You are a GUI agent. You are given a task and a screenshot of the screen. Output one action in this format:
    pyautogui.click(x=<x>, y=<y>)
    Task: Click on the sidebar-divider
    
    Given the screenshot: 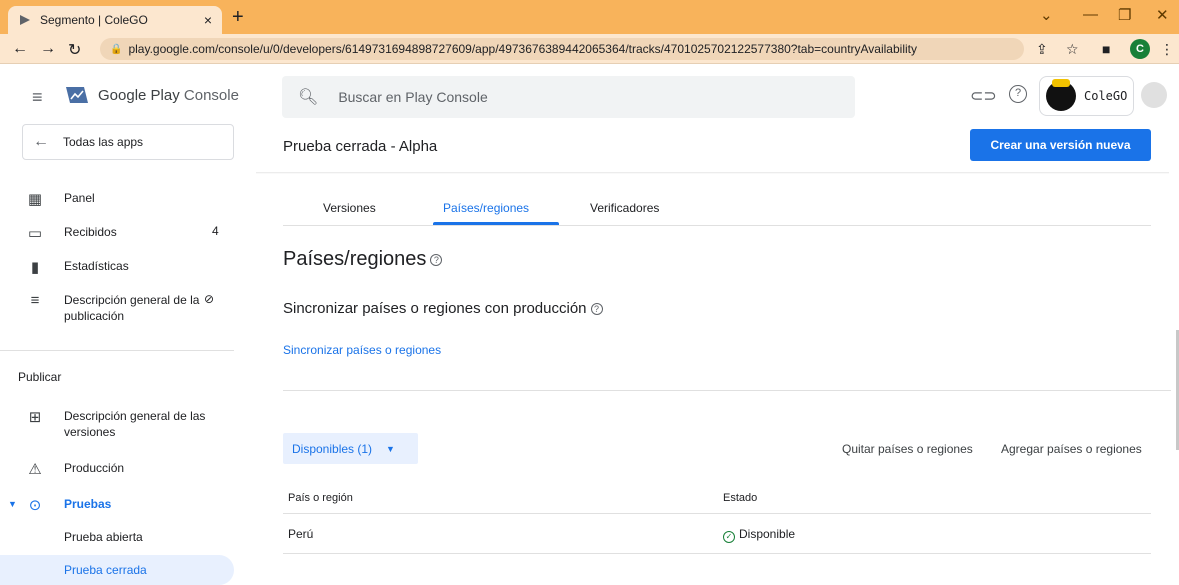 What is the action you would take?
    pyautogui.click(x=117, y=350)
    